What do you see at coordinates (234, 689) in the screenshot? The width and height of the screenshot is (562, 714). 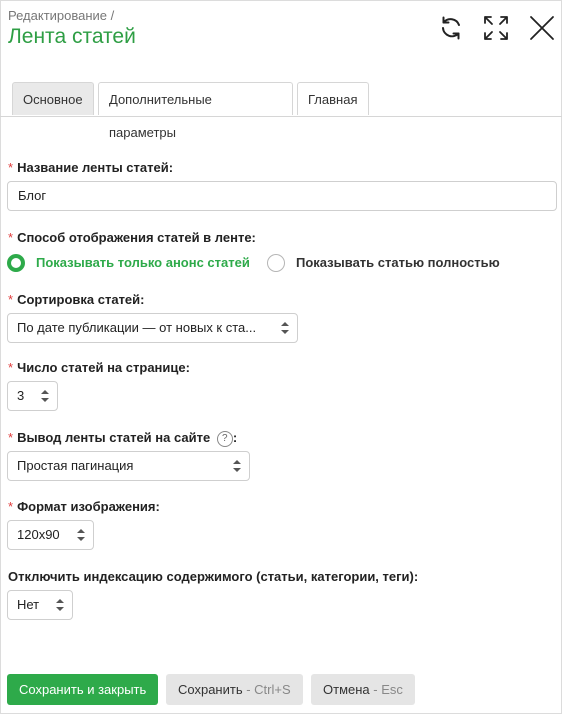 I see `save-button: Сохранить - Ctrl+S` at bounding box center [234, 689].